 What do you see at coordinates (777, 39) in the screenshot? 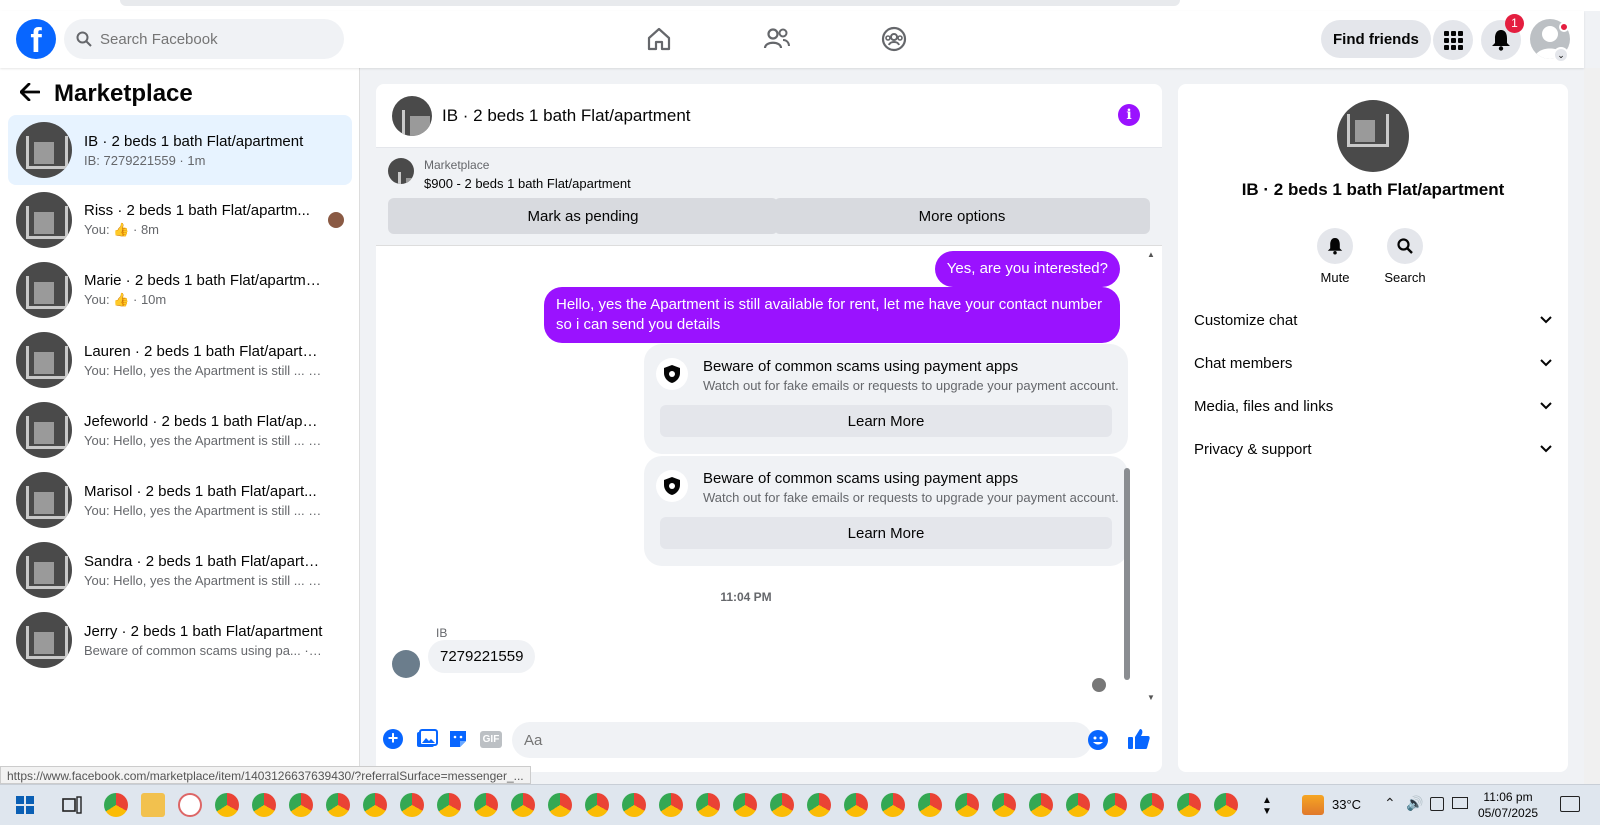
I see `friends-icon` at bounding box center [777, 39].